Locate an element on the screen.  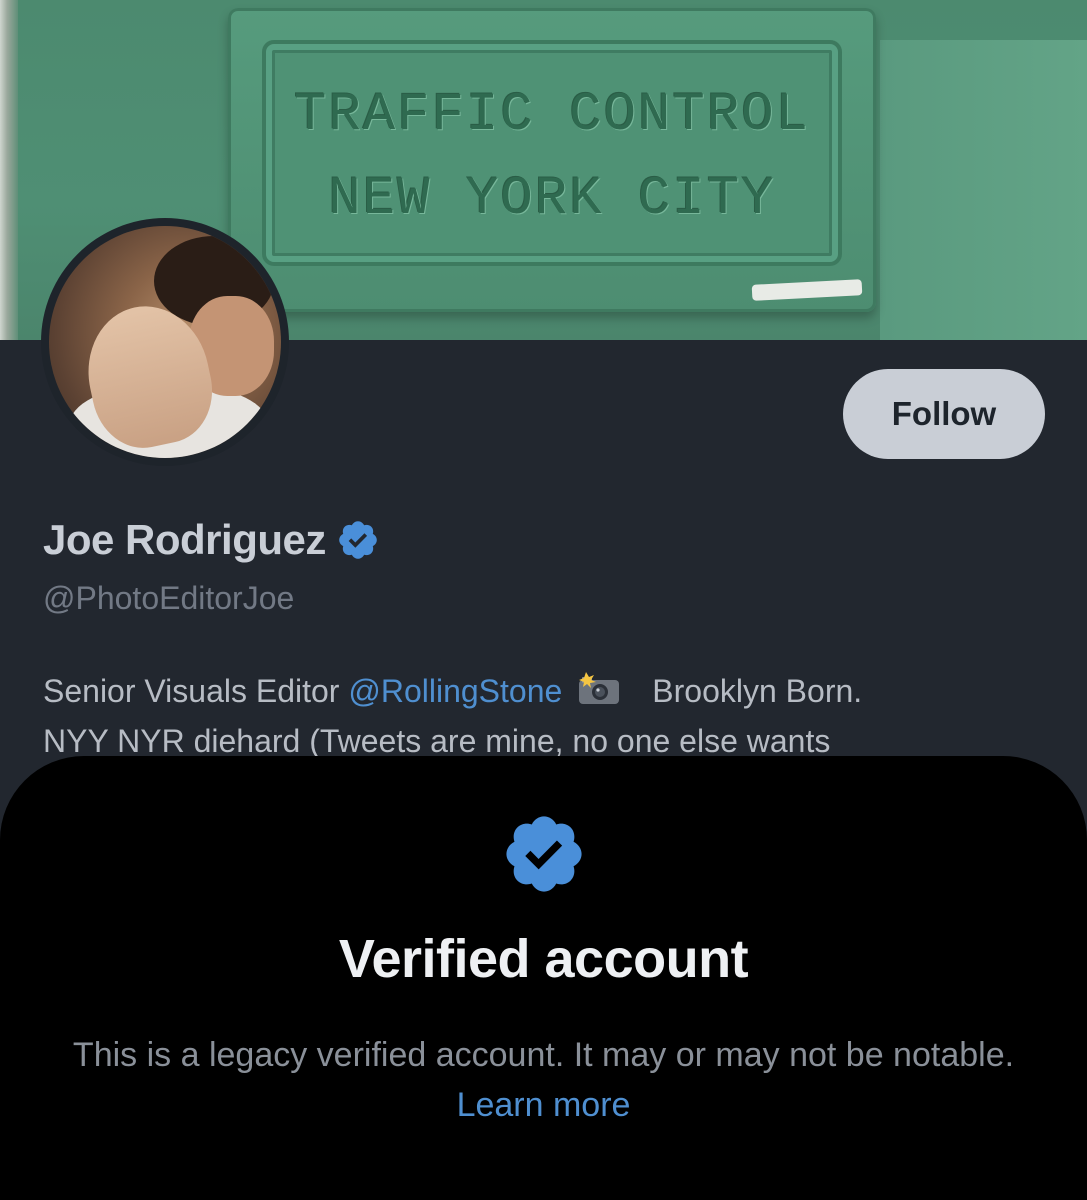
learn-more-link: Learn more is located at coordinates (544, 1105).